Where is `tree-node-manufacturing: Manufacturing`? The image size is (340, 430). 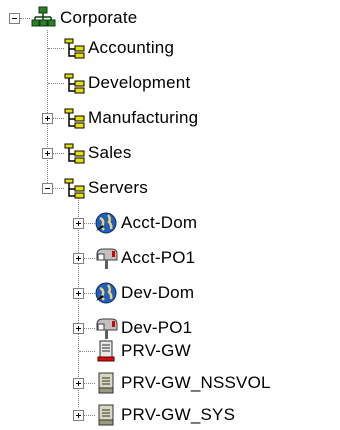
tree-node-manufacturing: Manufacturing is located at coordinates (170, 118).